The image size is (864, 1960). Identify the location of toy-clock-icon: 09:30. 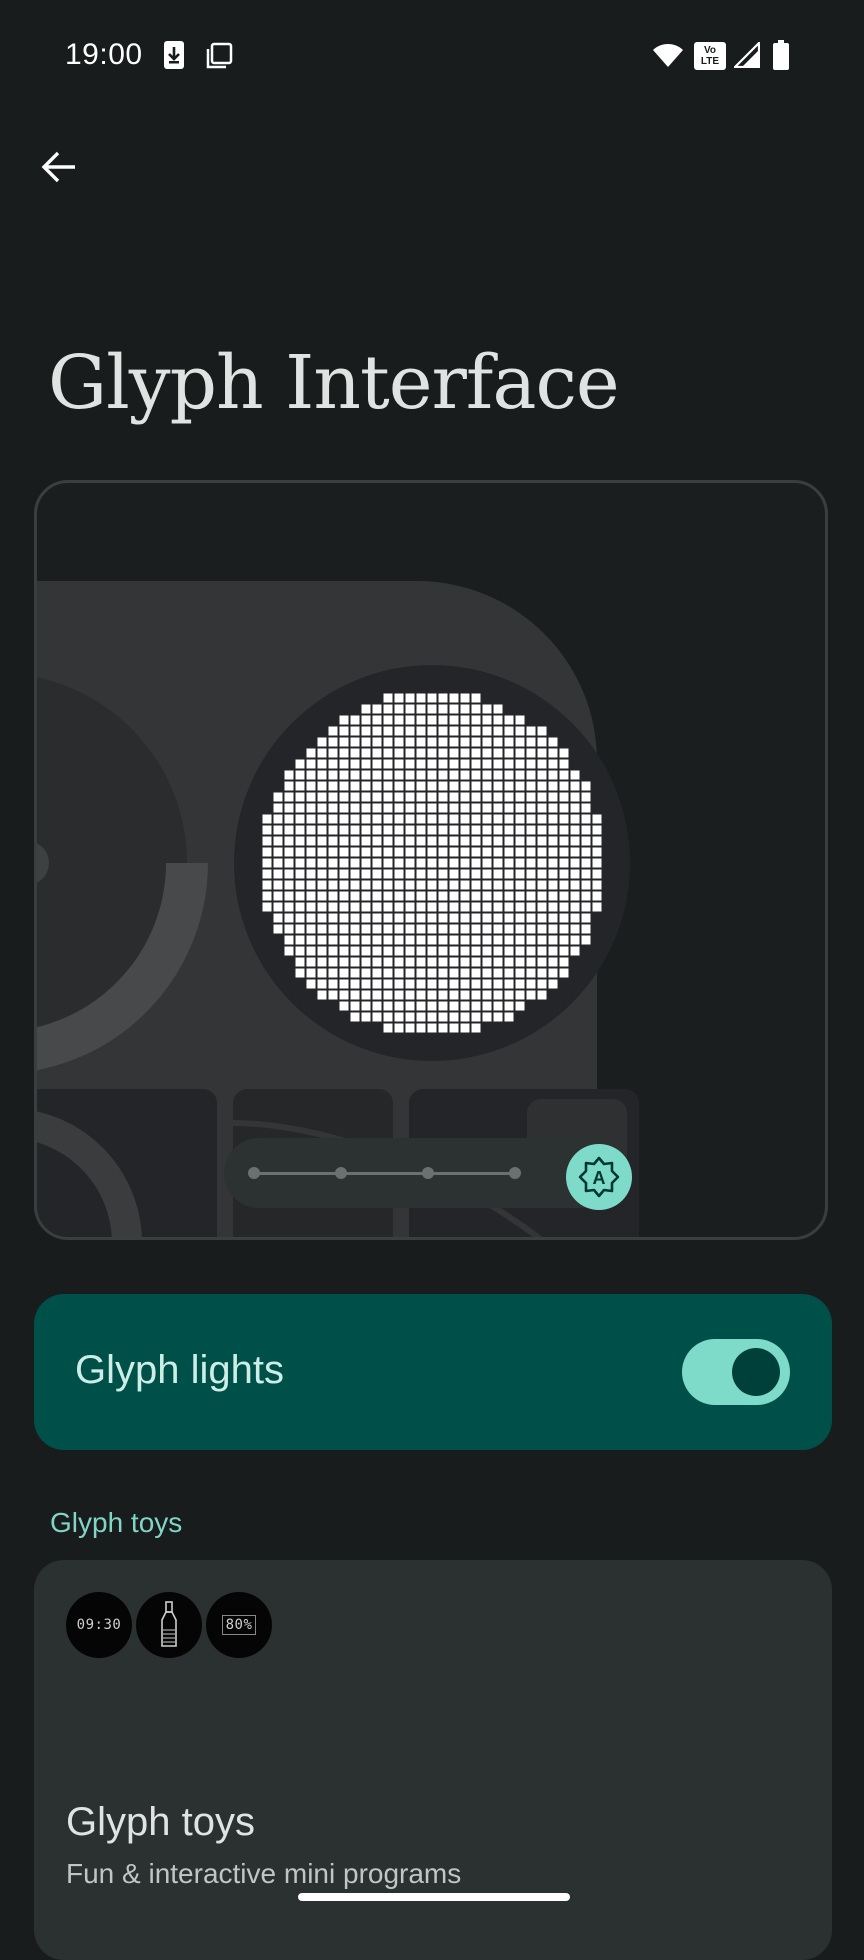
(99, 1625).